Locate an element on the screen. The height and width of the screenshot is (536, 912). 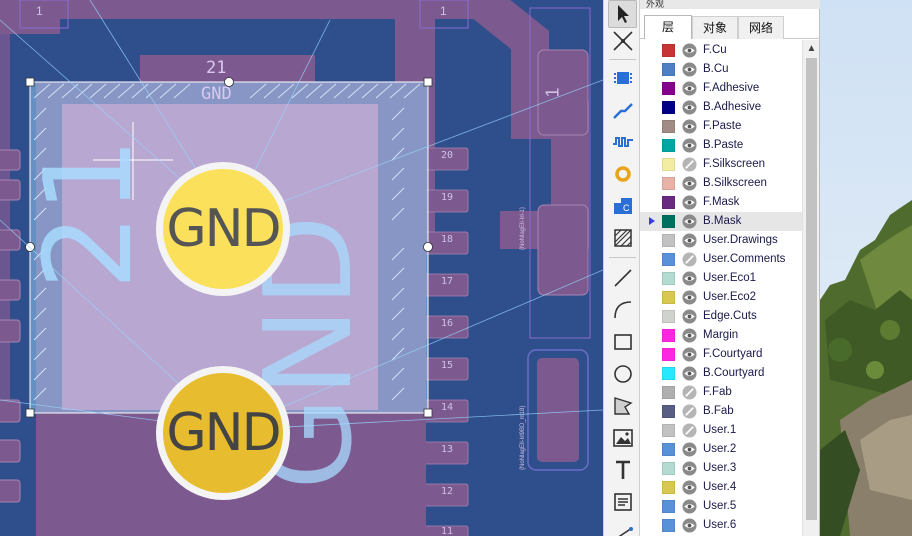
add-rule-area-icon is located at coordinates (622, 238).